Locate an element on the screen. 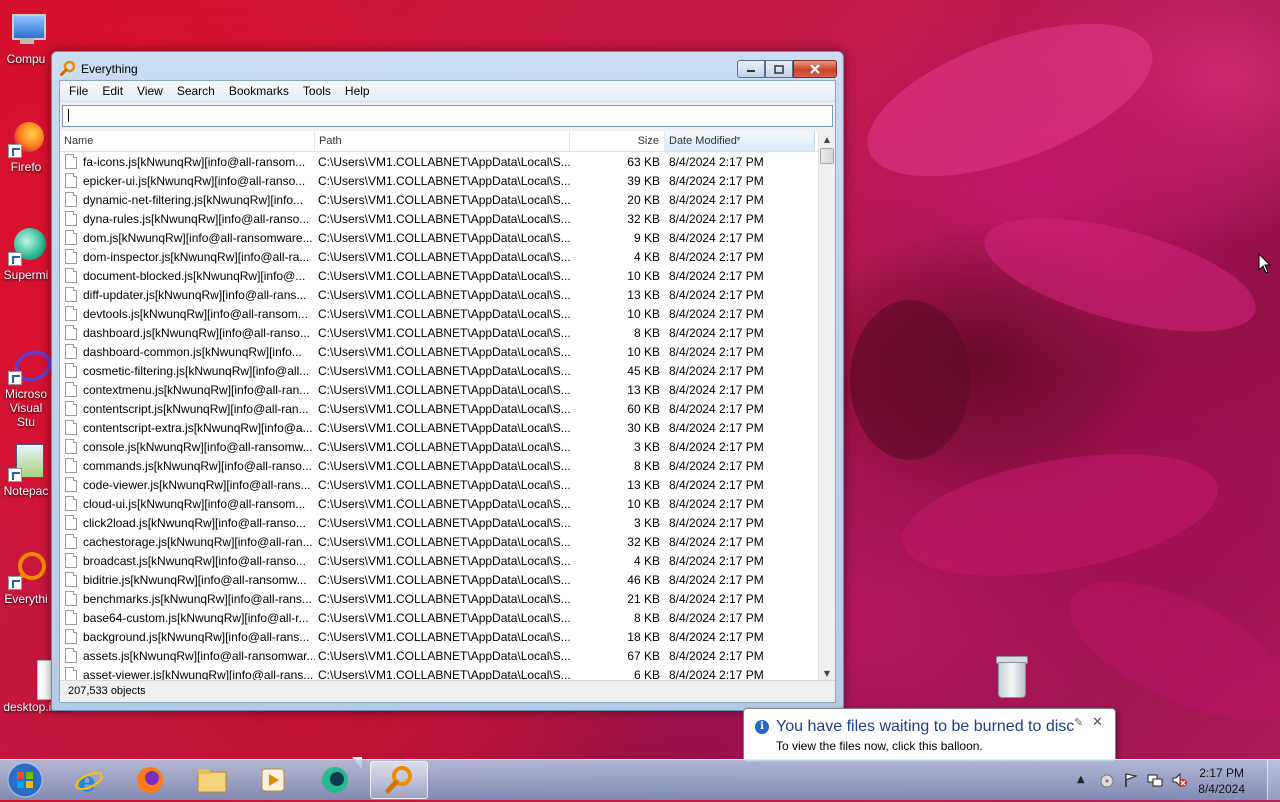 Image resolution: width=1280 pixels, height=802 pixels. cell-size: 4 KB is located at coordinates (646, 560).